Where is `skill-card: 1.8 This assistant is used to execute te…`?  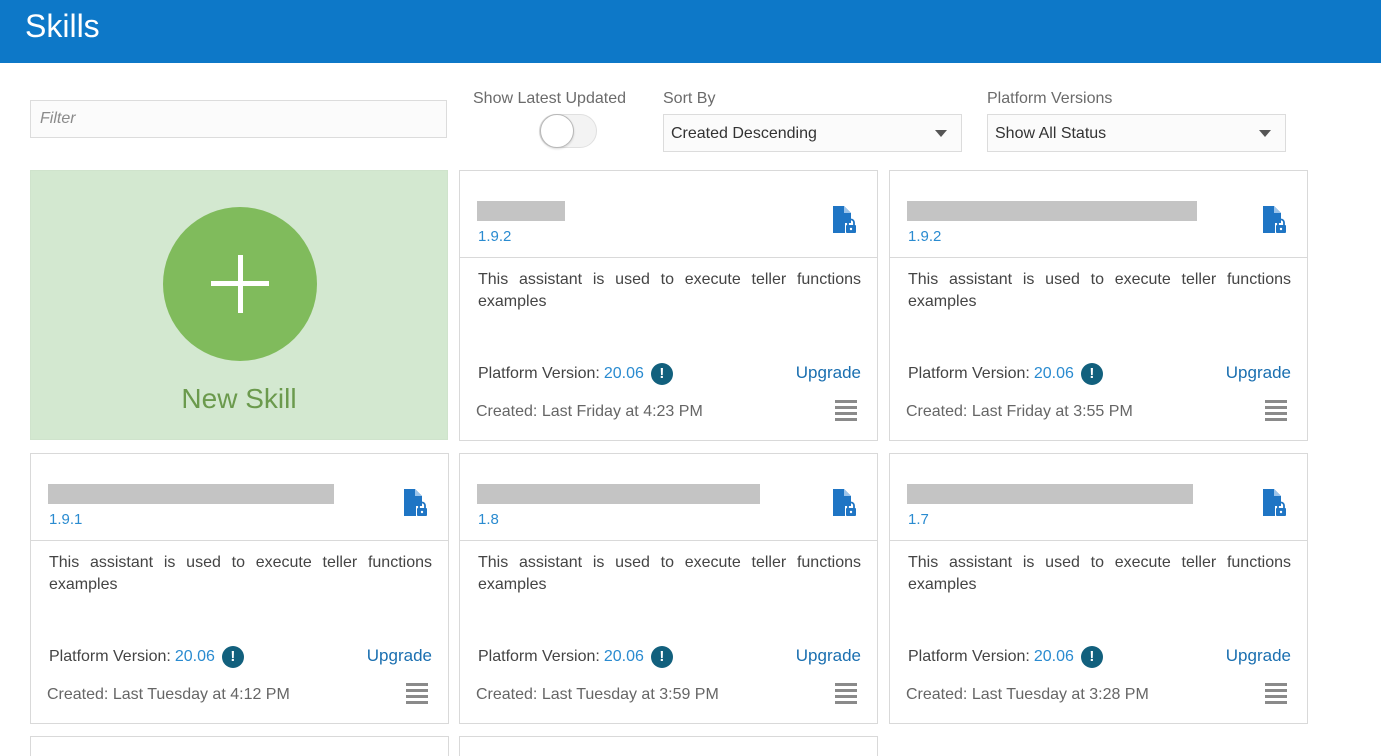 skill-card: 1.8 This assistant is used to execute te… is located at coordinates (668, 588).